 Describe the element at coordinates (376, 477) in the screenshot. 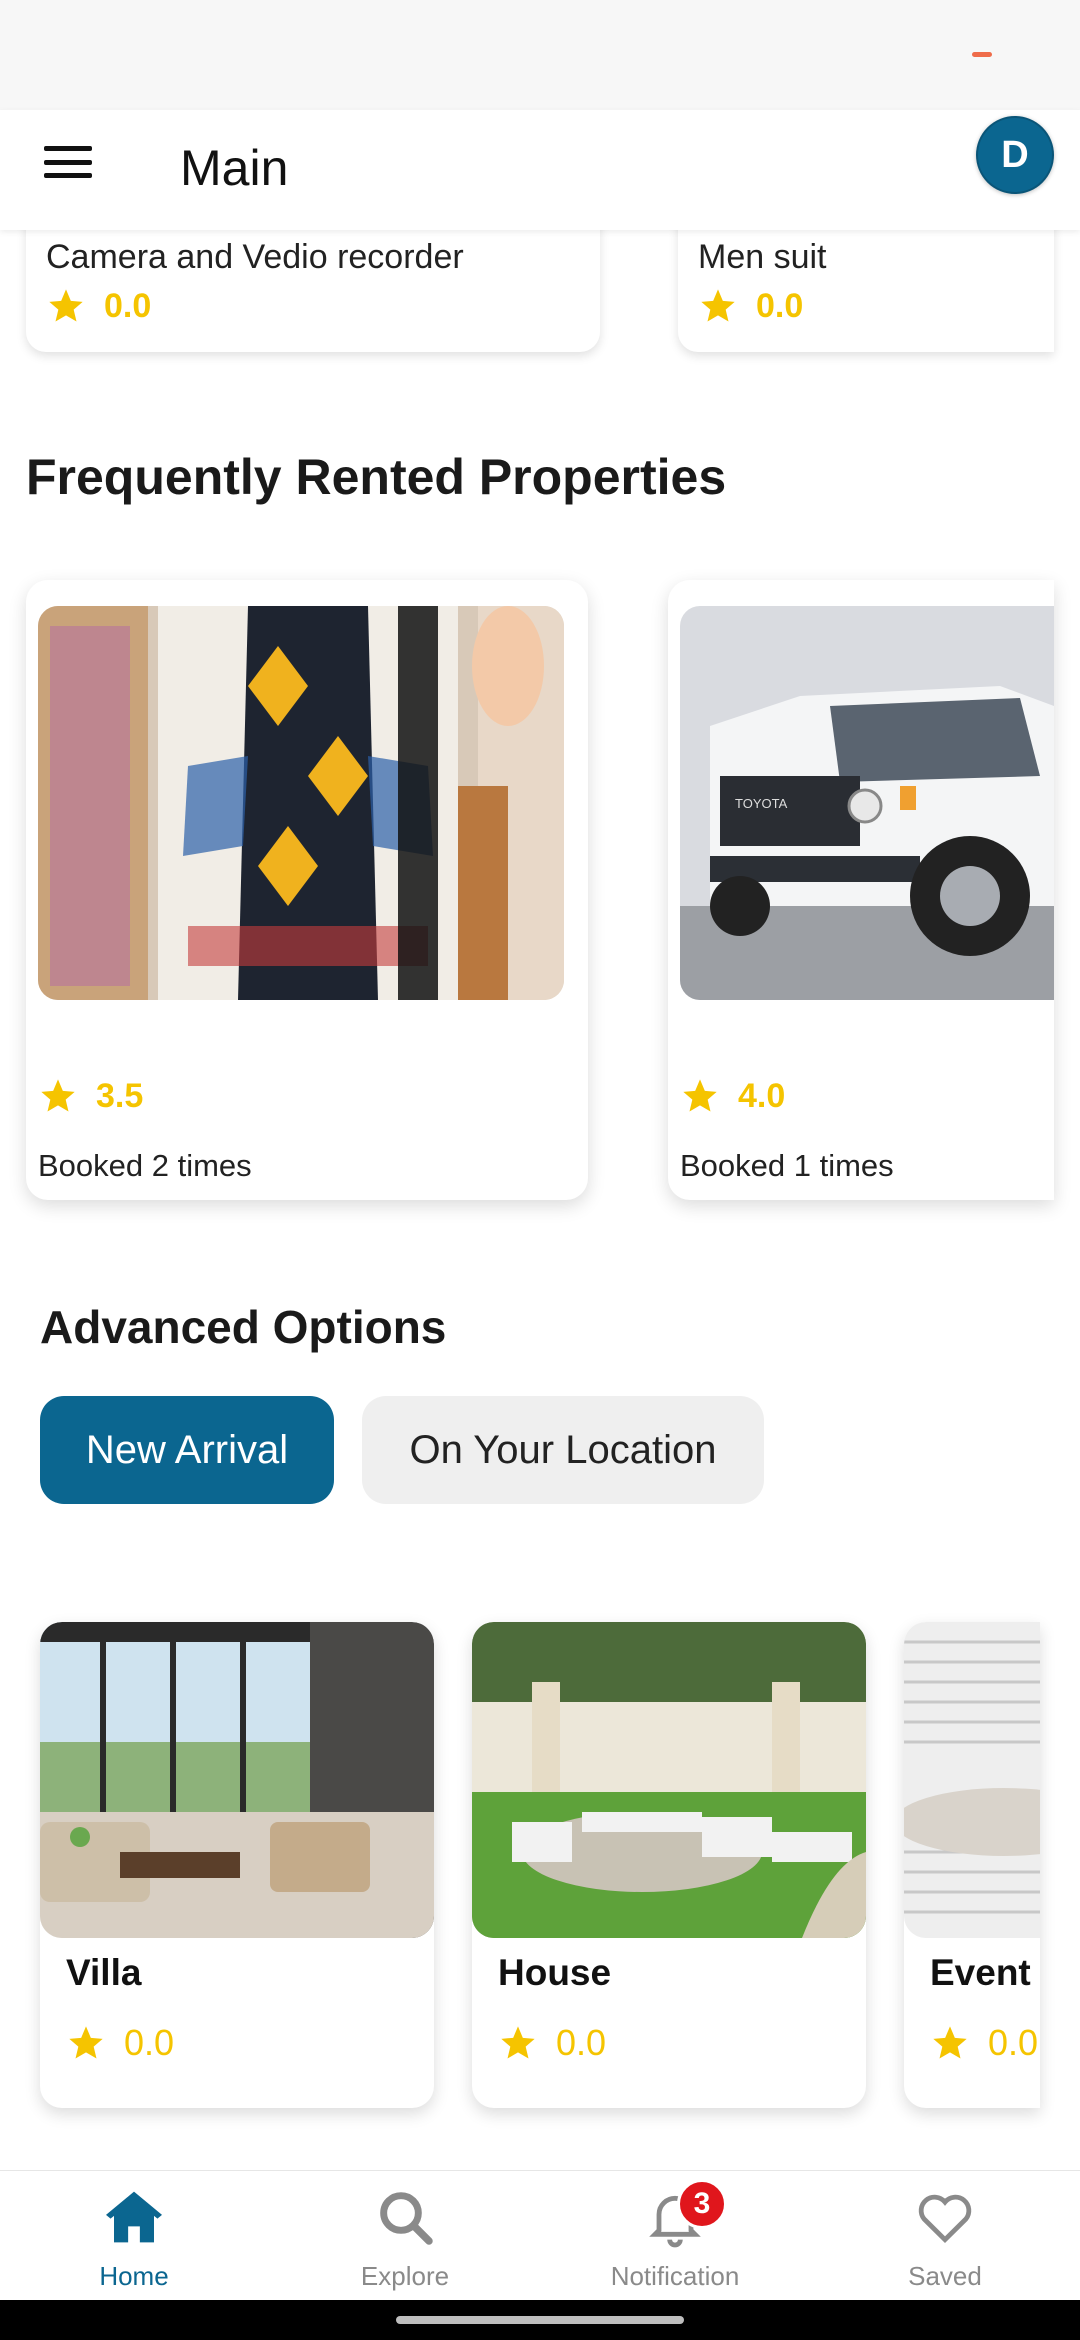

I see `section-title-frequently-rented: Frequently Rented Properties` at that location.